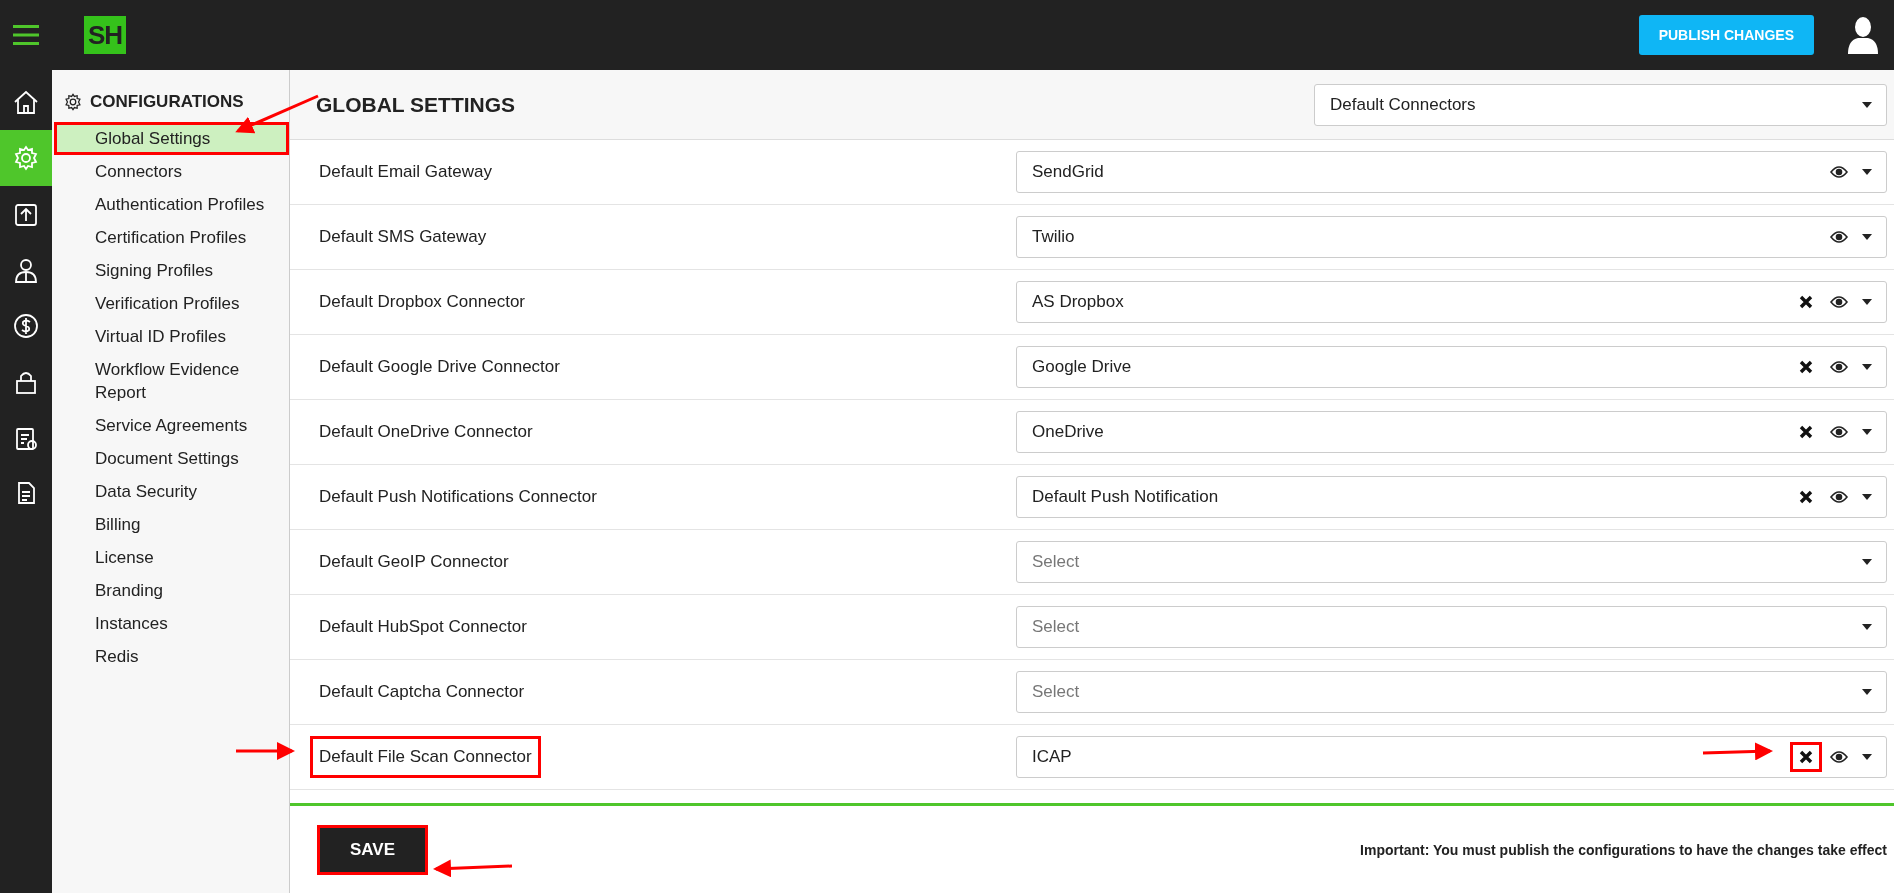 This screenshot has height=893, width=1894. What do you see at coordinates (26, 270) in the screenshot?
I see `user-icon` at bounding box center [26, 270].